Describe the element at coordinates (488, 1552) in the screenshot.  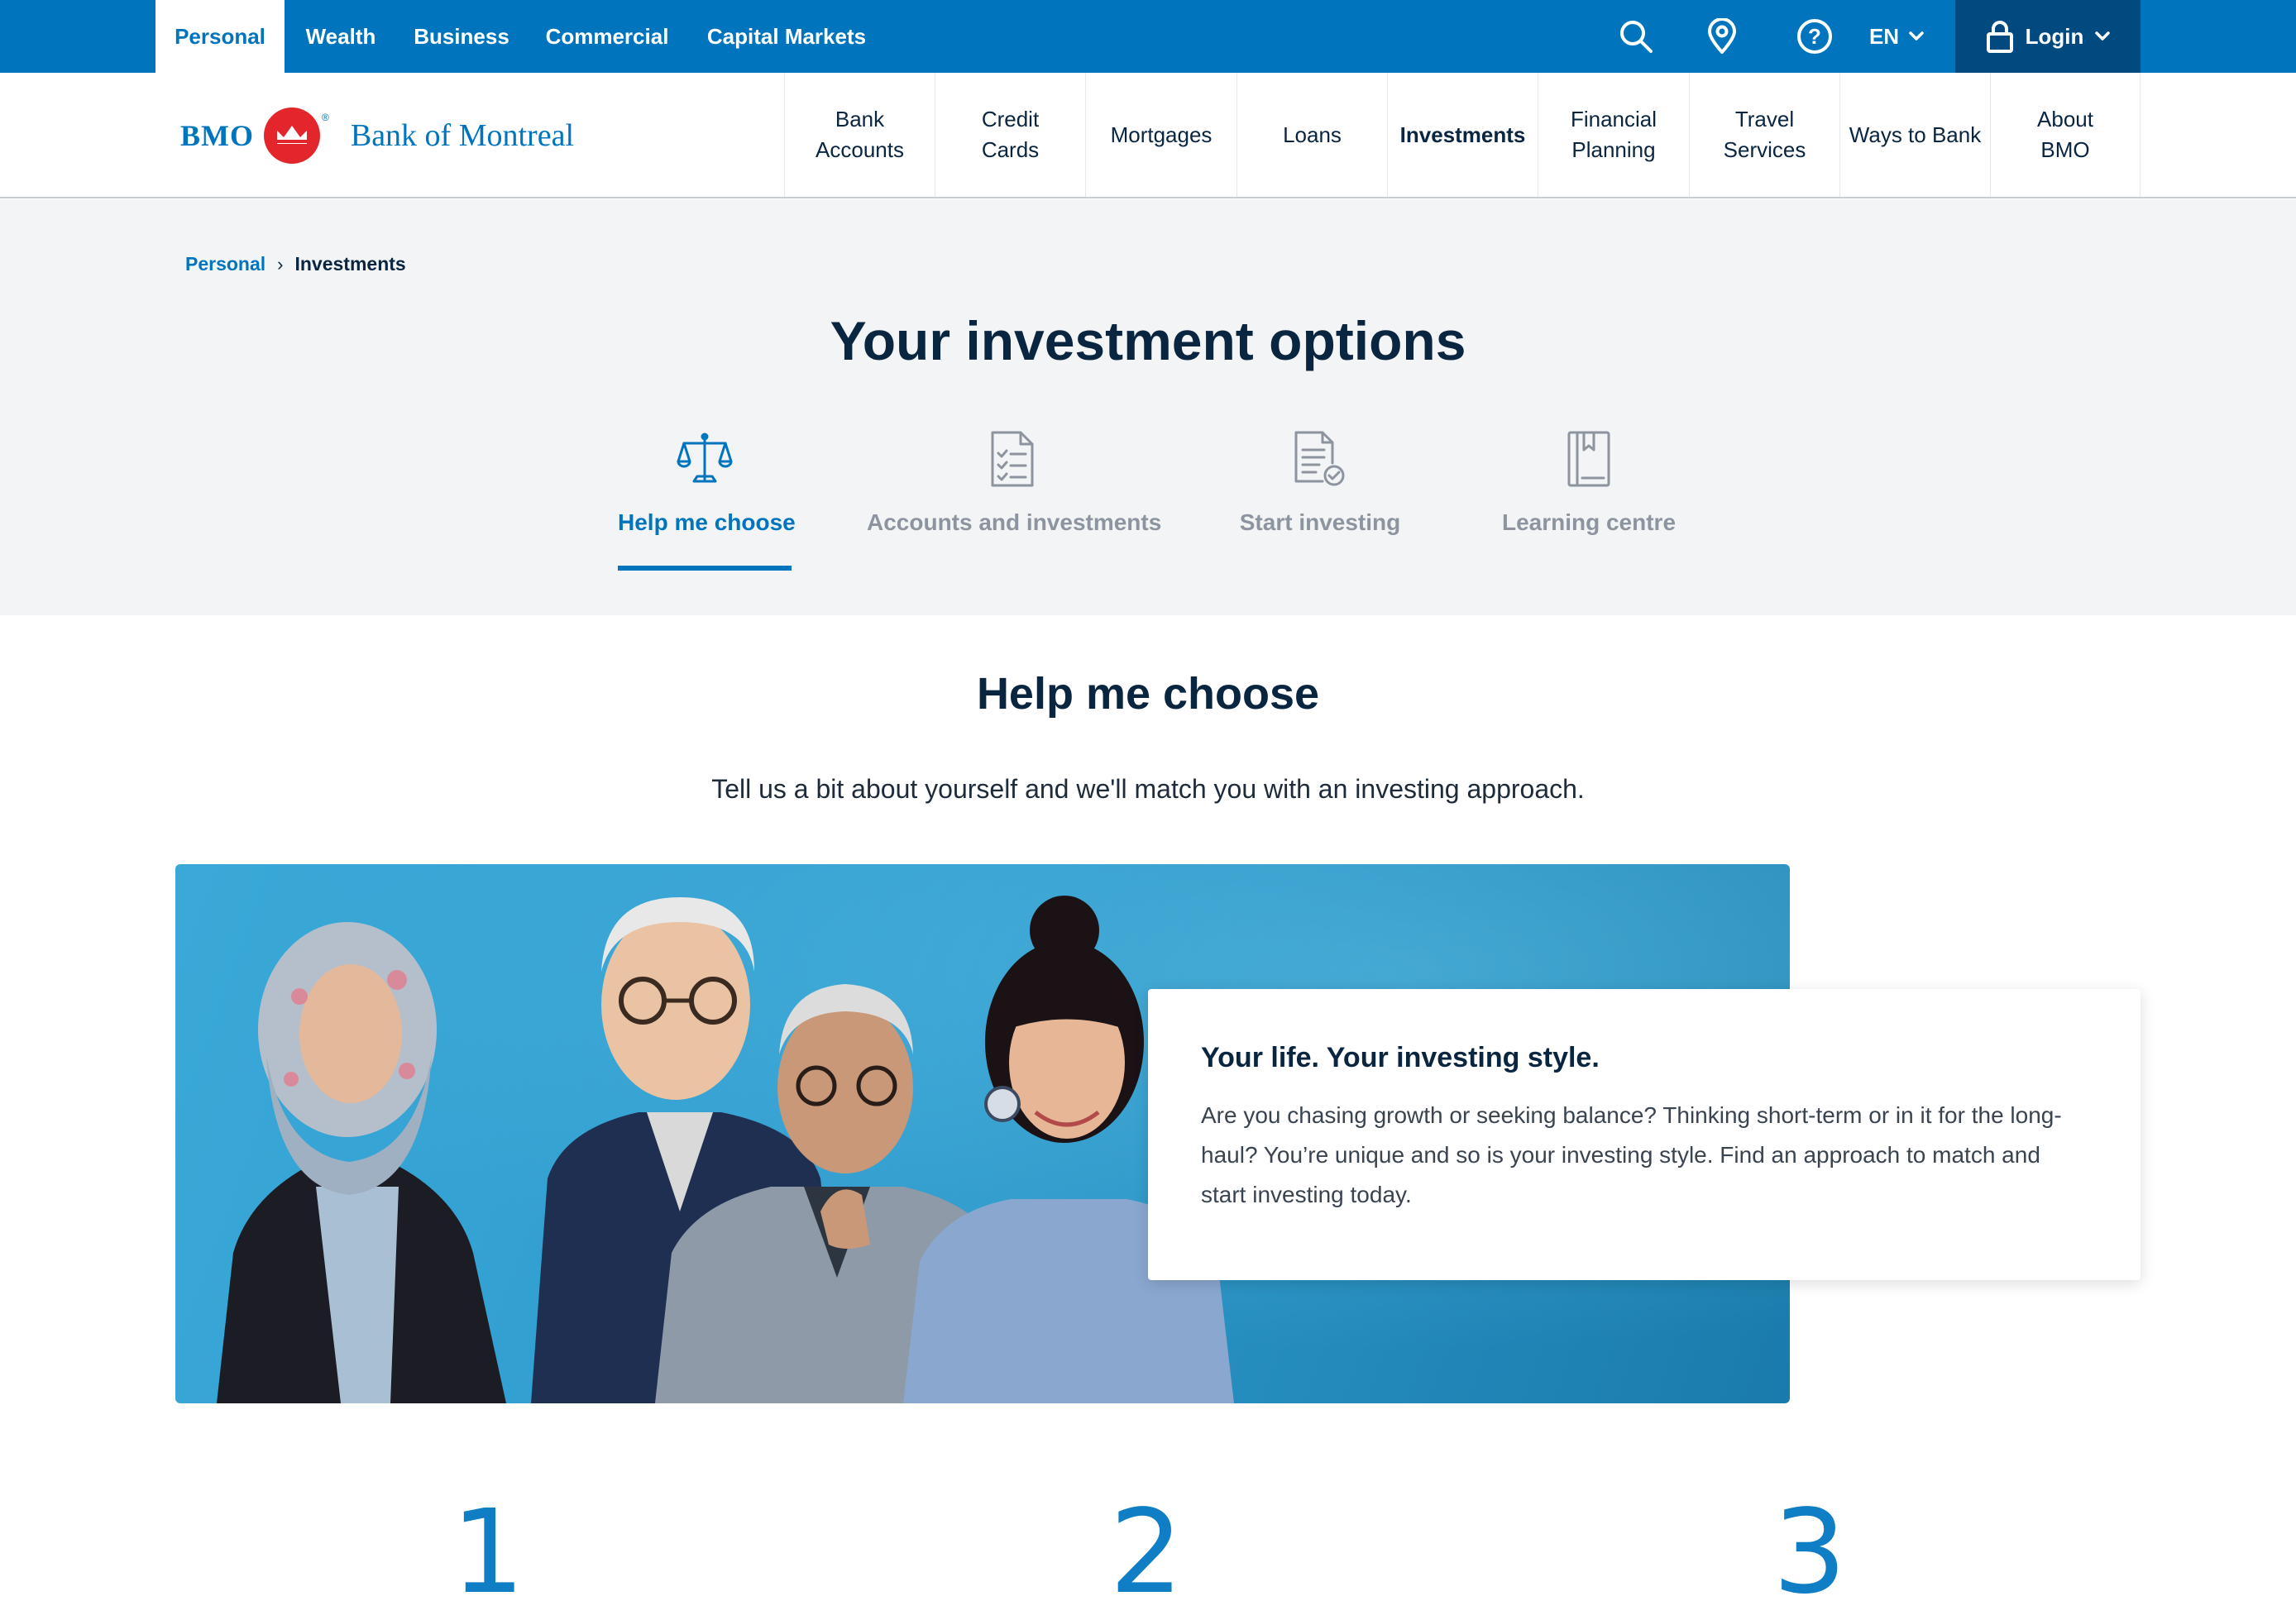
I see `step-number-1: 1` at that location.